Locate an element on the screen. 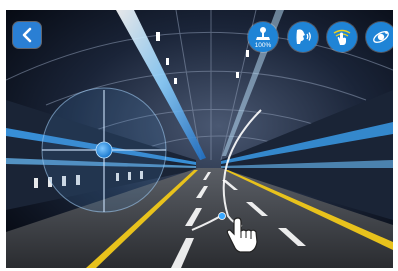  throttle-handle is located at coordinates (222, 216).